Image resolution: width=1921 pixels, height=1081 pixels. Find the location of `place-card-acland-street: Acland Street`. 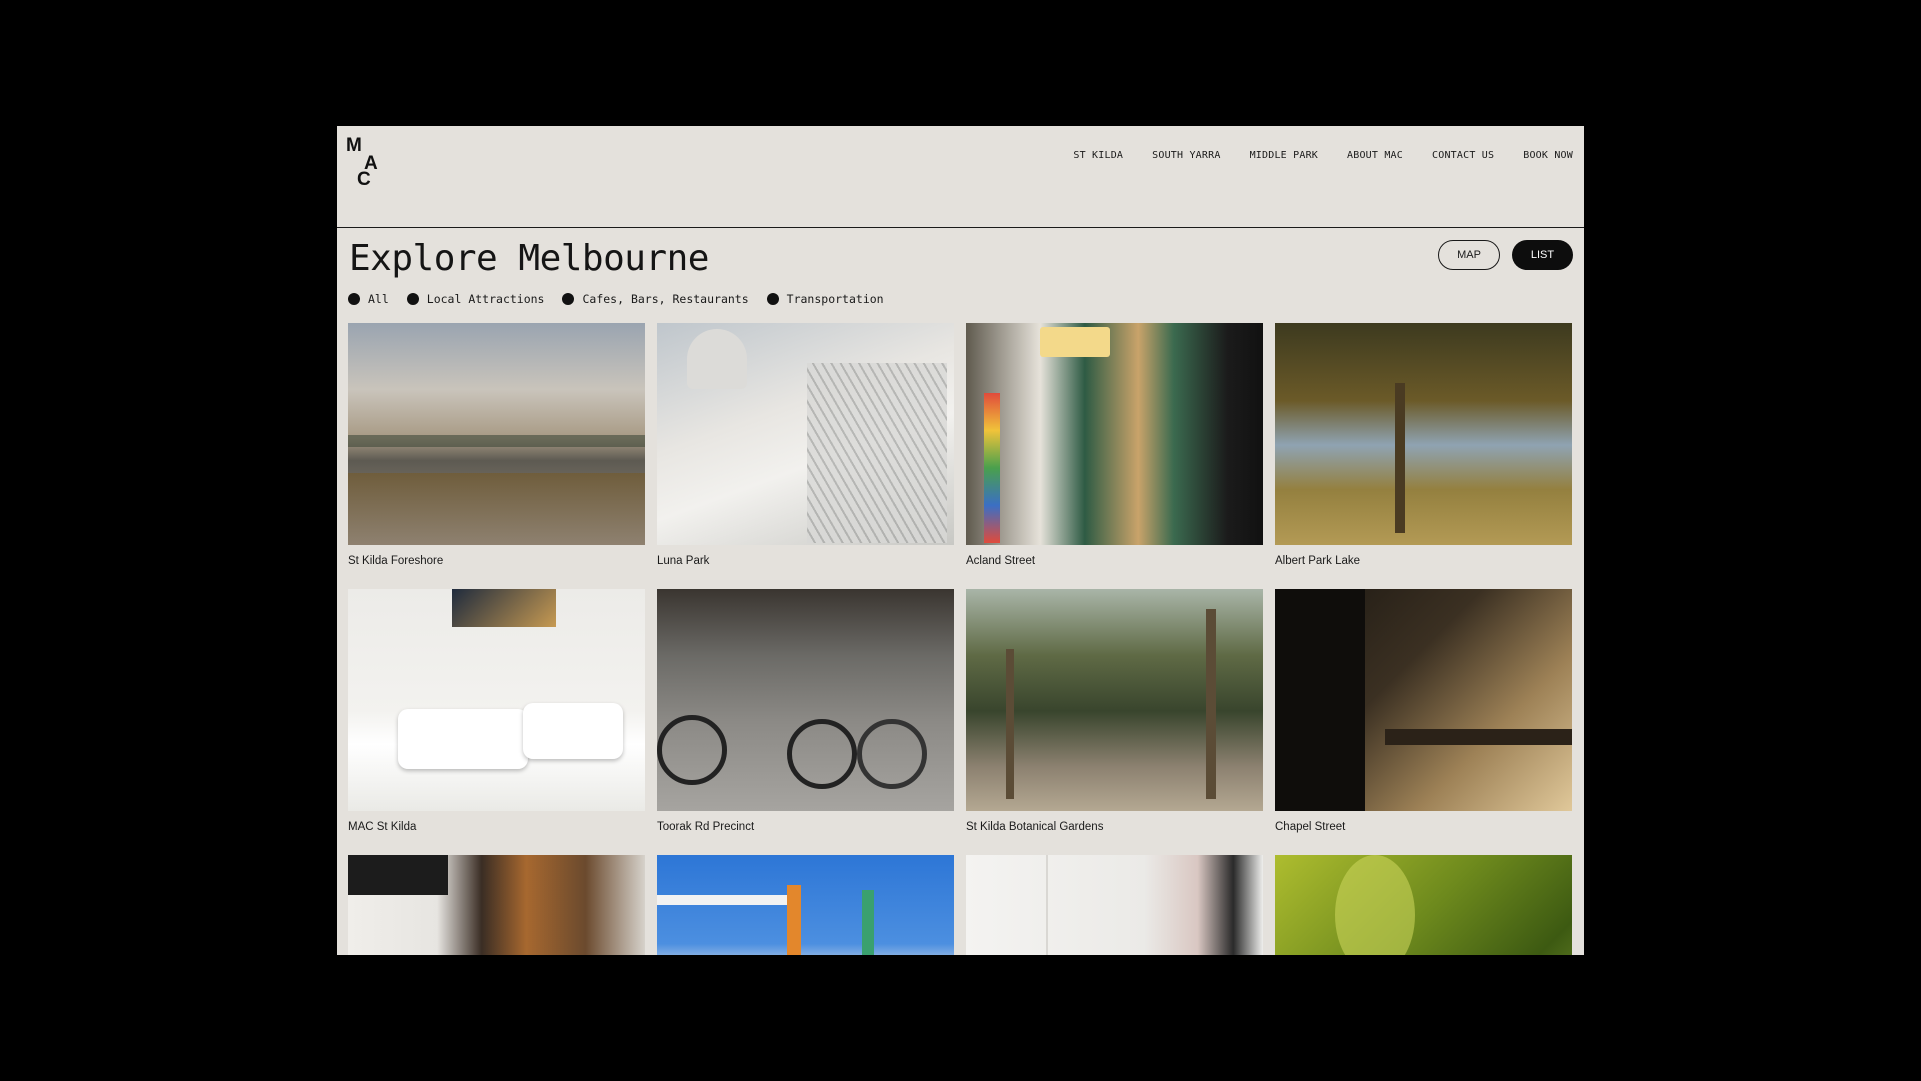

place-card-acland-street: Acland Street is located at coordinates (1114, 456).